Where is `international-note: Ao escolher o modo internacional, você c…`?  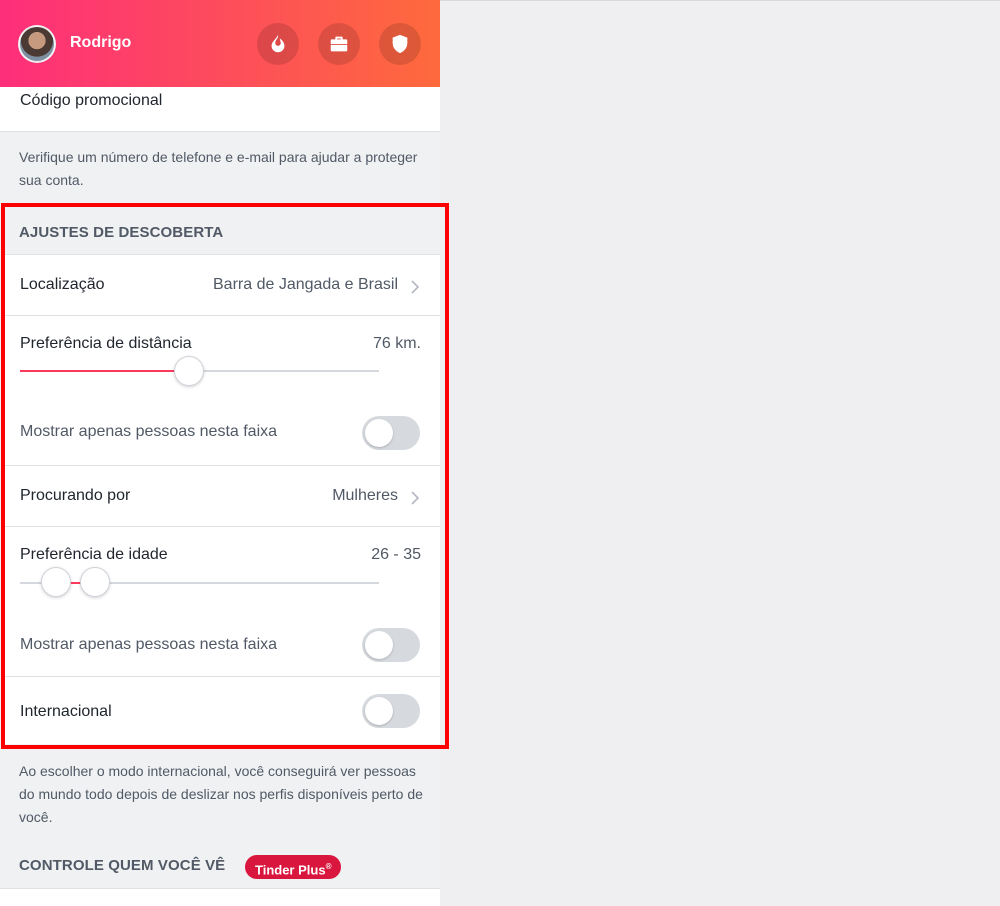 international-note: Ao escolher o modo internacional, você c… is located at coordinates (221, 794).